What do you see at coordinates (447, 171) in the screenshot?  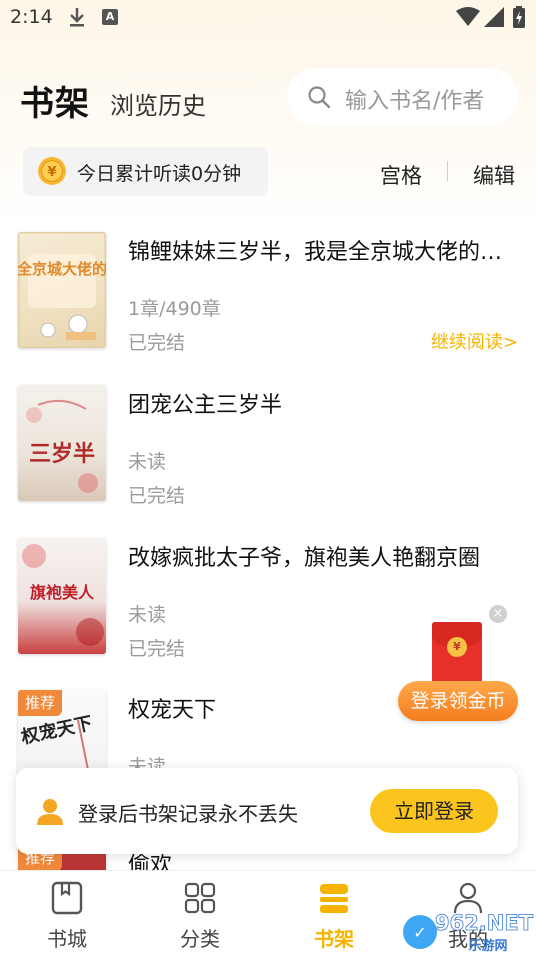 I see `toolbar-divider` at bounding box center [447, 171].